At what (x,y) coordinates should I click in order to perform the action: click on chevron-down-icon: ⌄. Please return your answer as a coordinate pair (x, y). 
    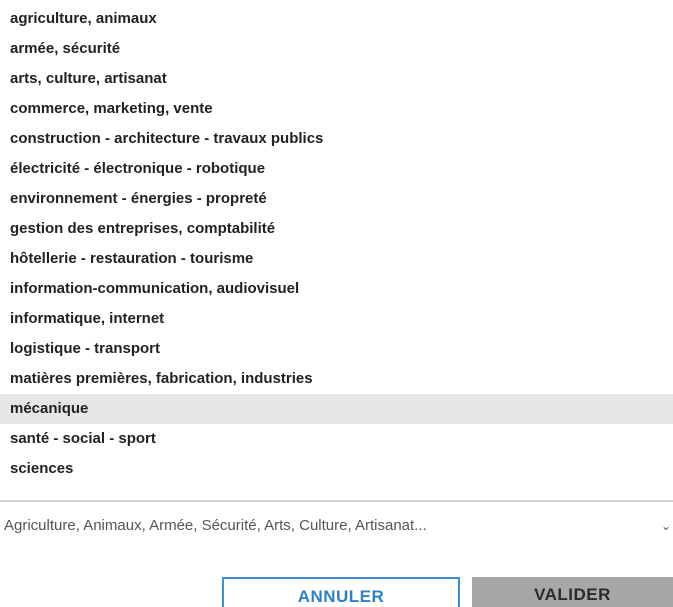
    Looking at the image, I should click on (666, 526).